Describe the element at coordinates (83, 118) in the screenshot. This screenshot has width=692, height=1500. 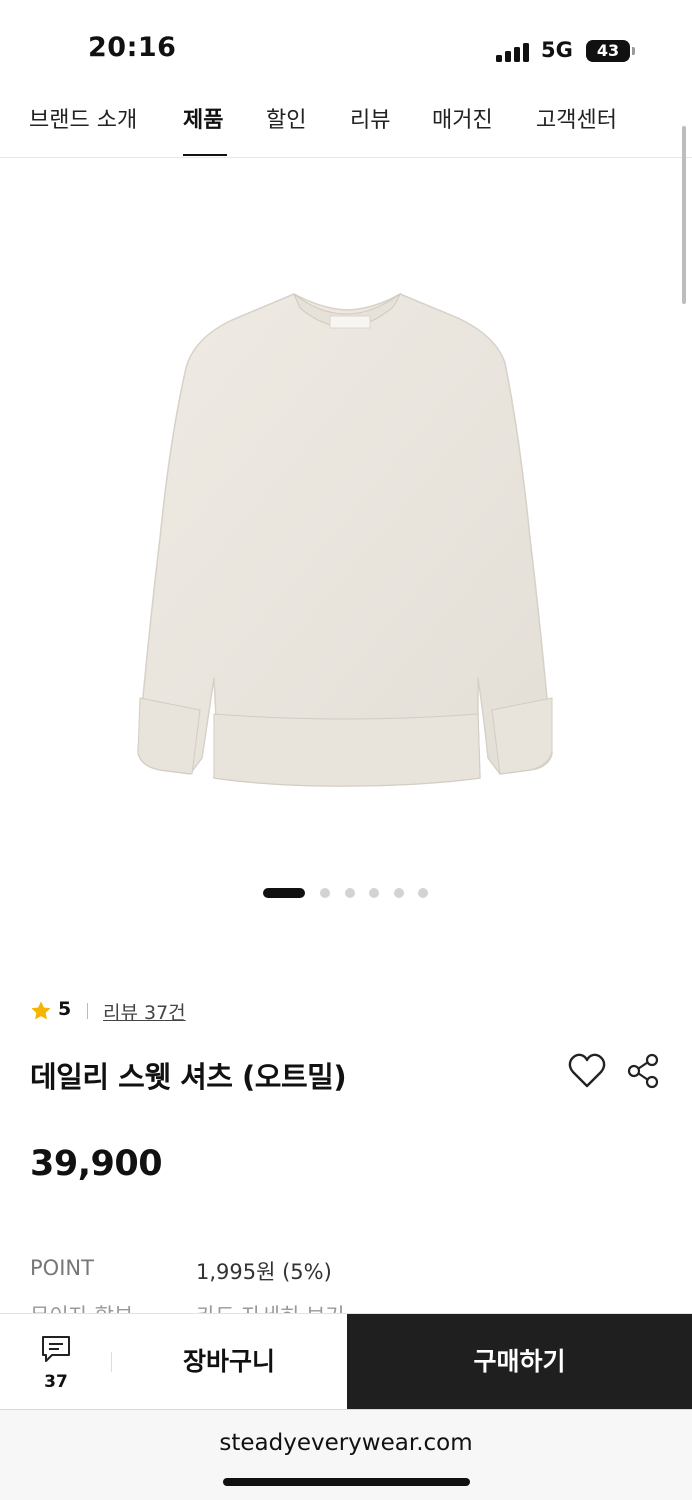
I see `tab-brand: 브랜드 소개` at that location.